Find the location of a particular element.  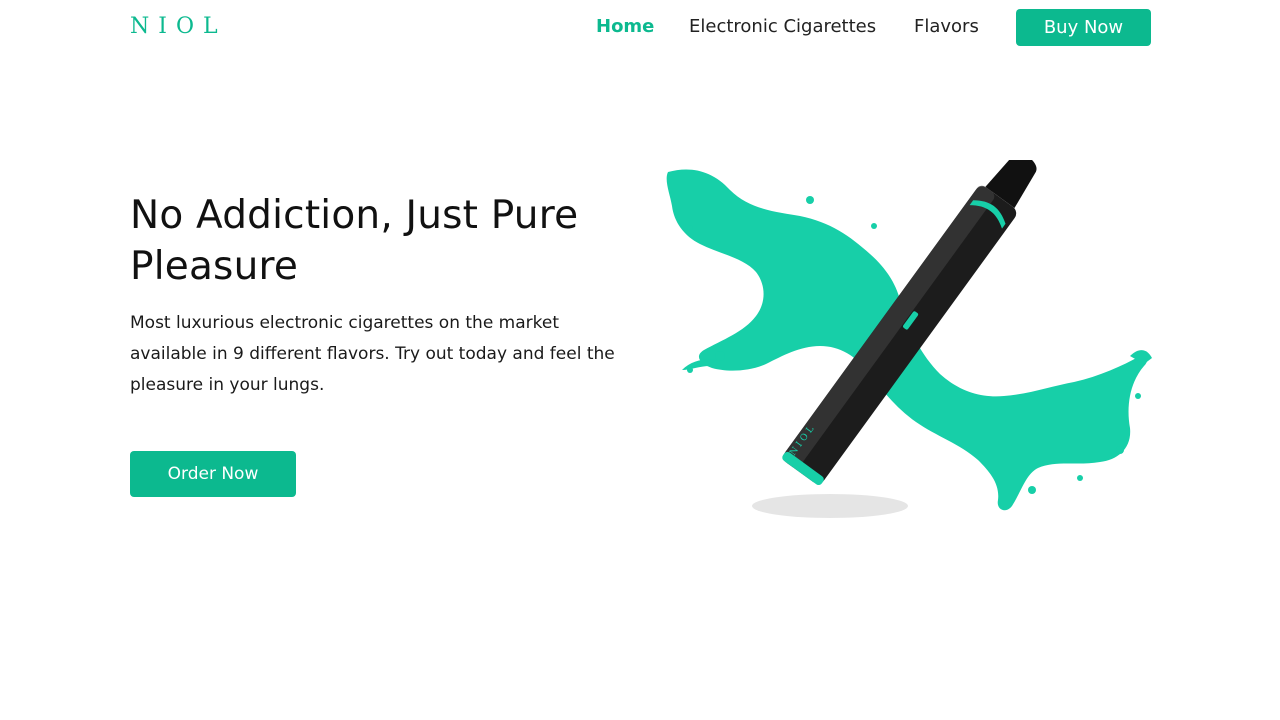

nav-link-electronic-cigarettes: Electronic Cigarettes is located at coordinates (782, 27).